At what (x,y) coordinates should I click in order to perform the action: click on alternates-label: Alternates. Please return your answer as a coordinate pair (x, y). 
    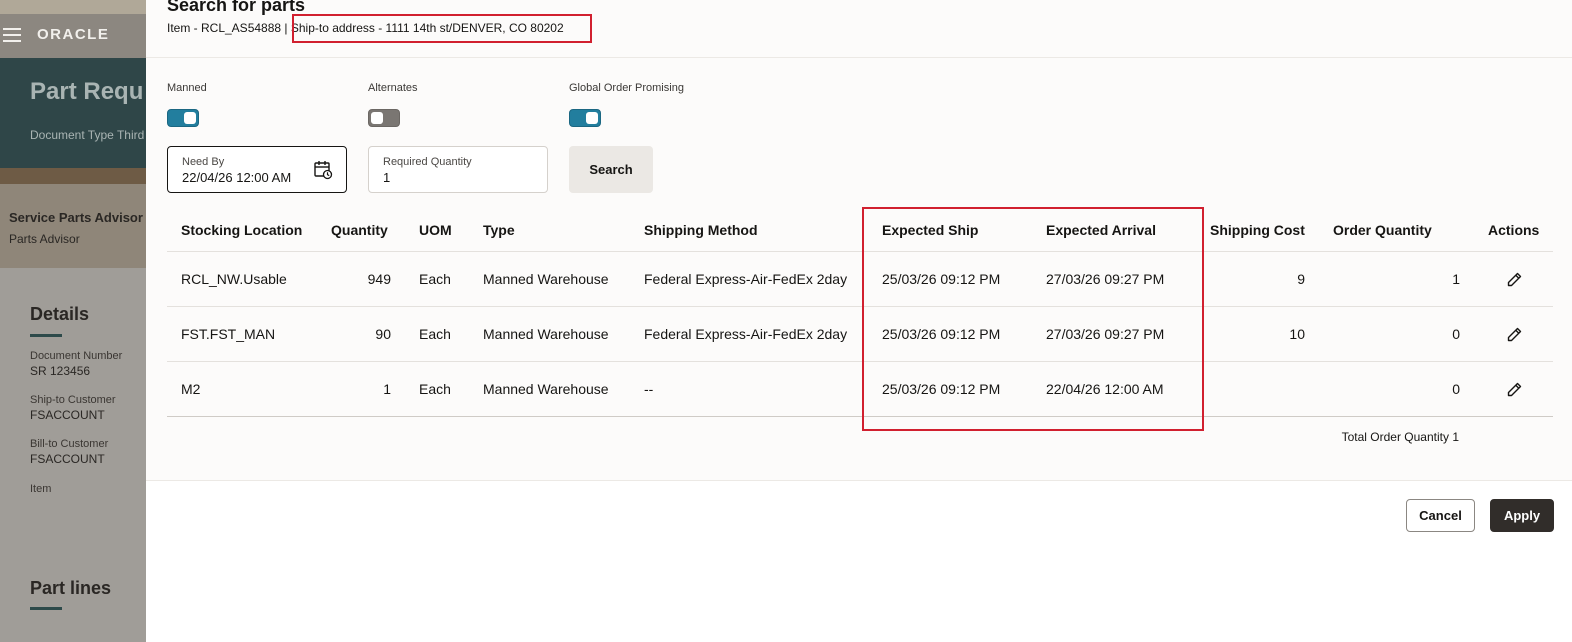
    Looking at the image, I should click on (393, 88).